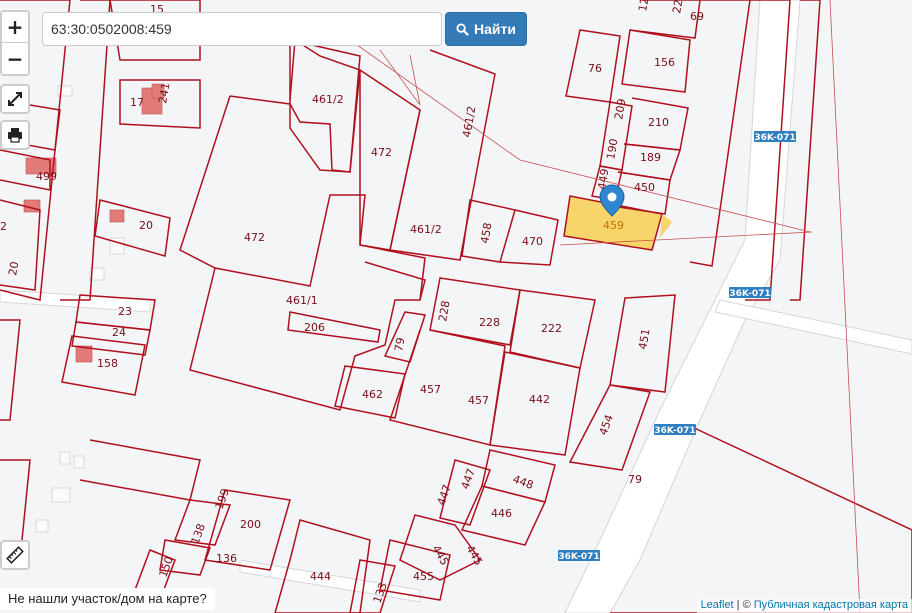 The width and height of the screenshot is (912, 613). I want to click on parcel-label: 24, so click(119, 332).